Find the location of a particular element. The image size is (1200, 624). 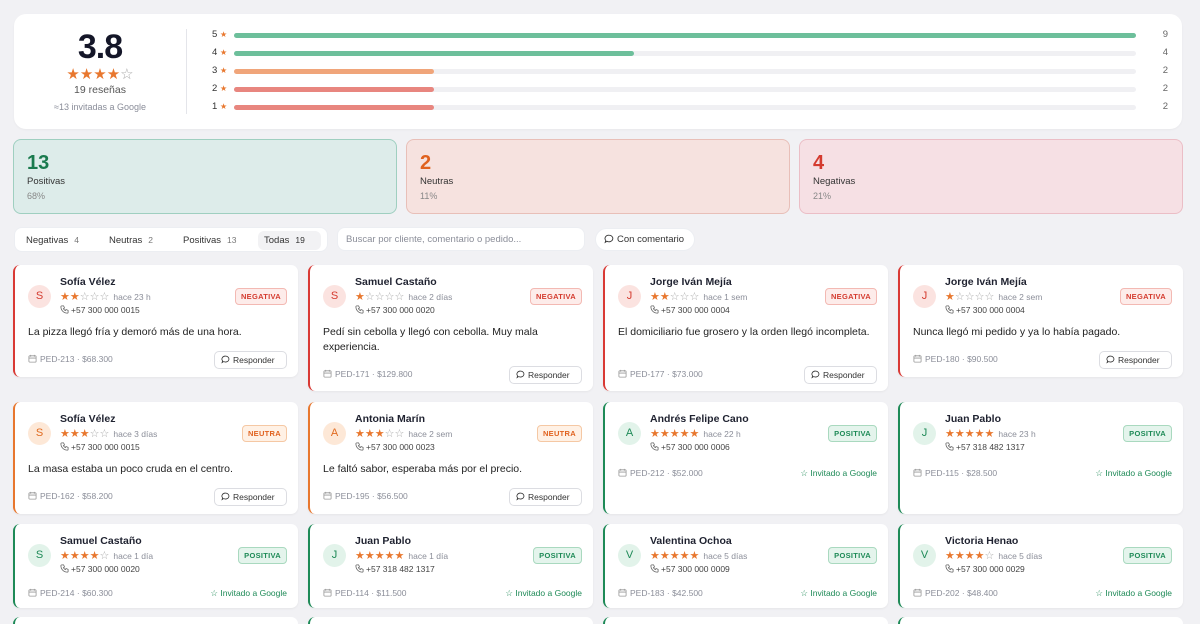

phone-number: +57 300 000 0015 is located at coordinates (105, 310).